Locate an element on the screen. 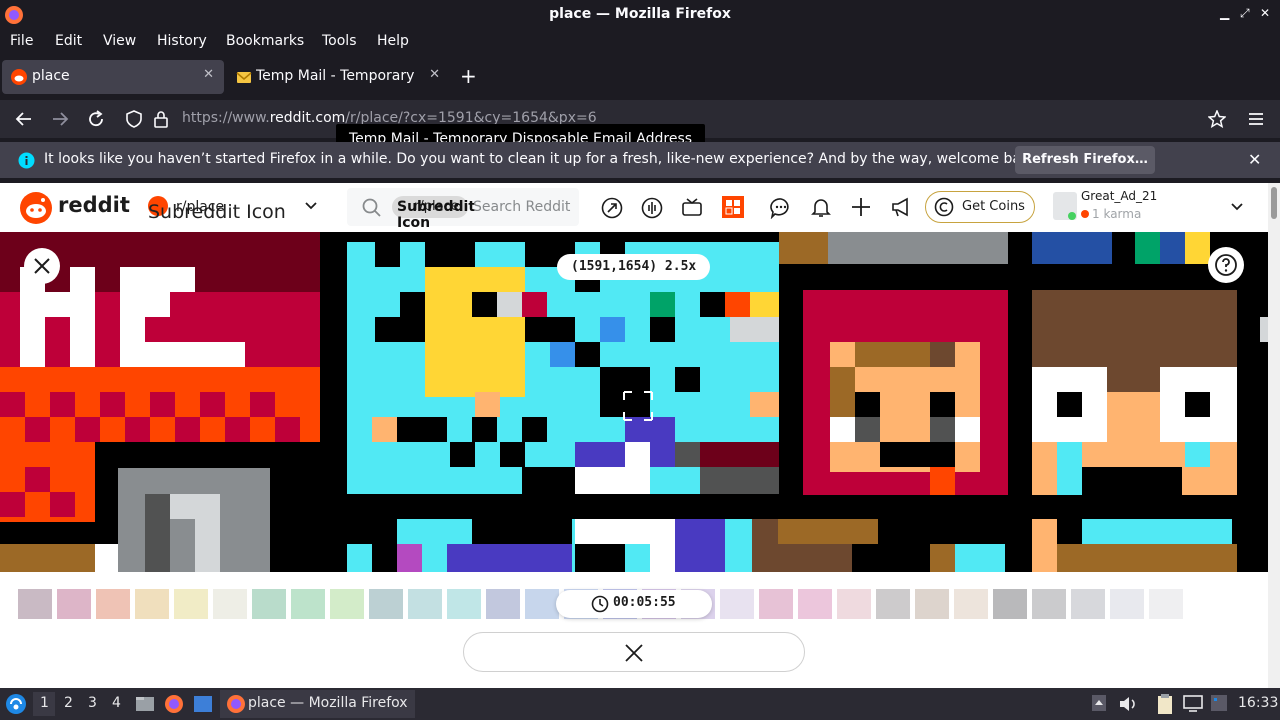 The height and width of the screenshot is (720, 1280). minimize-button: ▁ is located at coordinates (1224, 13).